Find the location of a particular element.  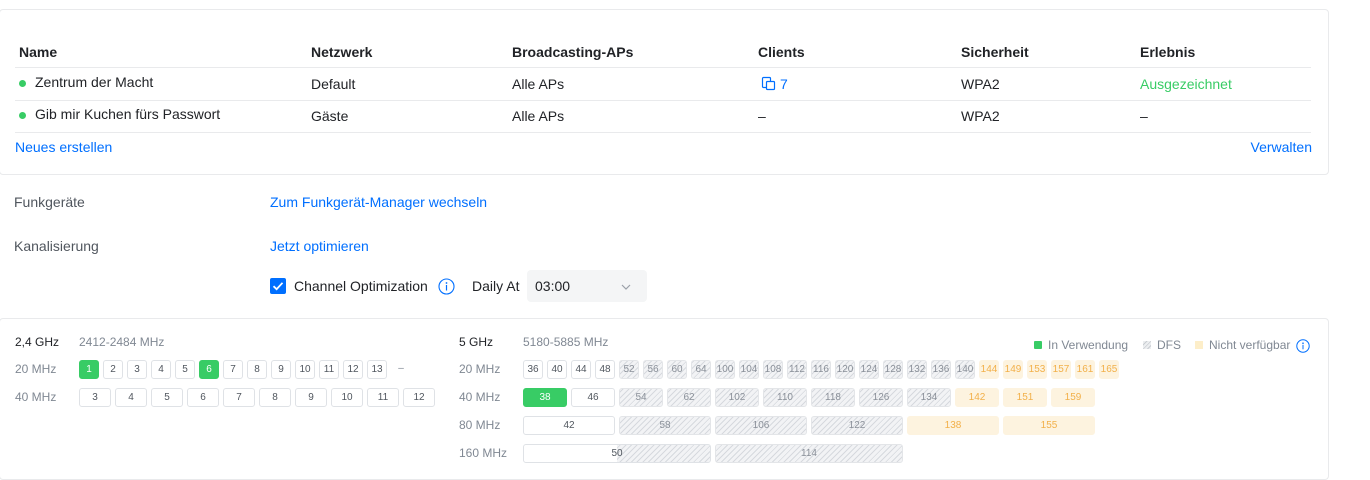

col-header-experience: Erlebnis is located at coordinates (1167, 52).